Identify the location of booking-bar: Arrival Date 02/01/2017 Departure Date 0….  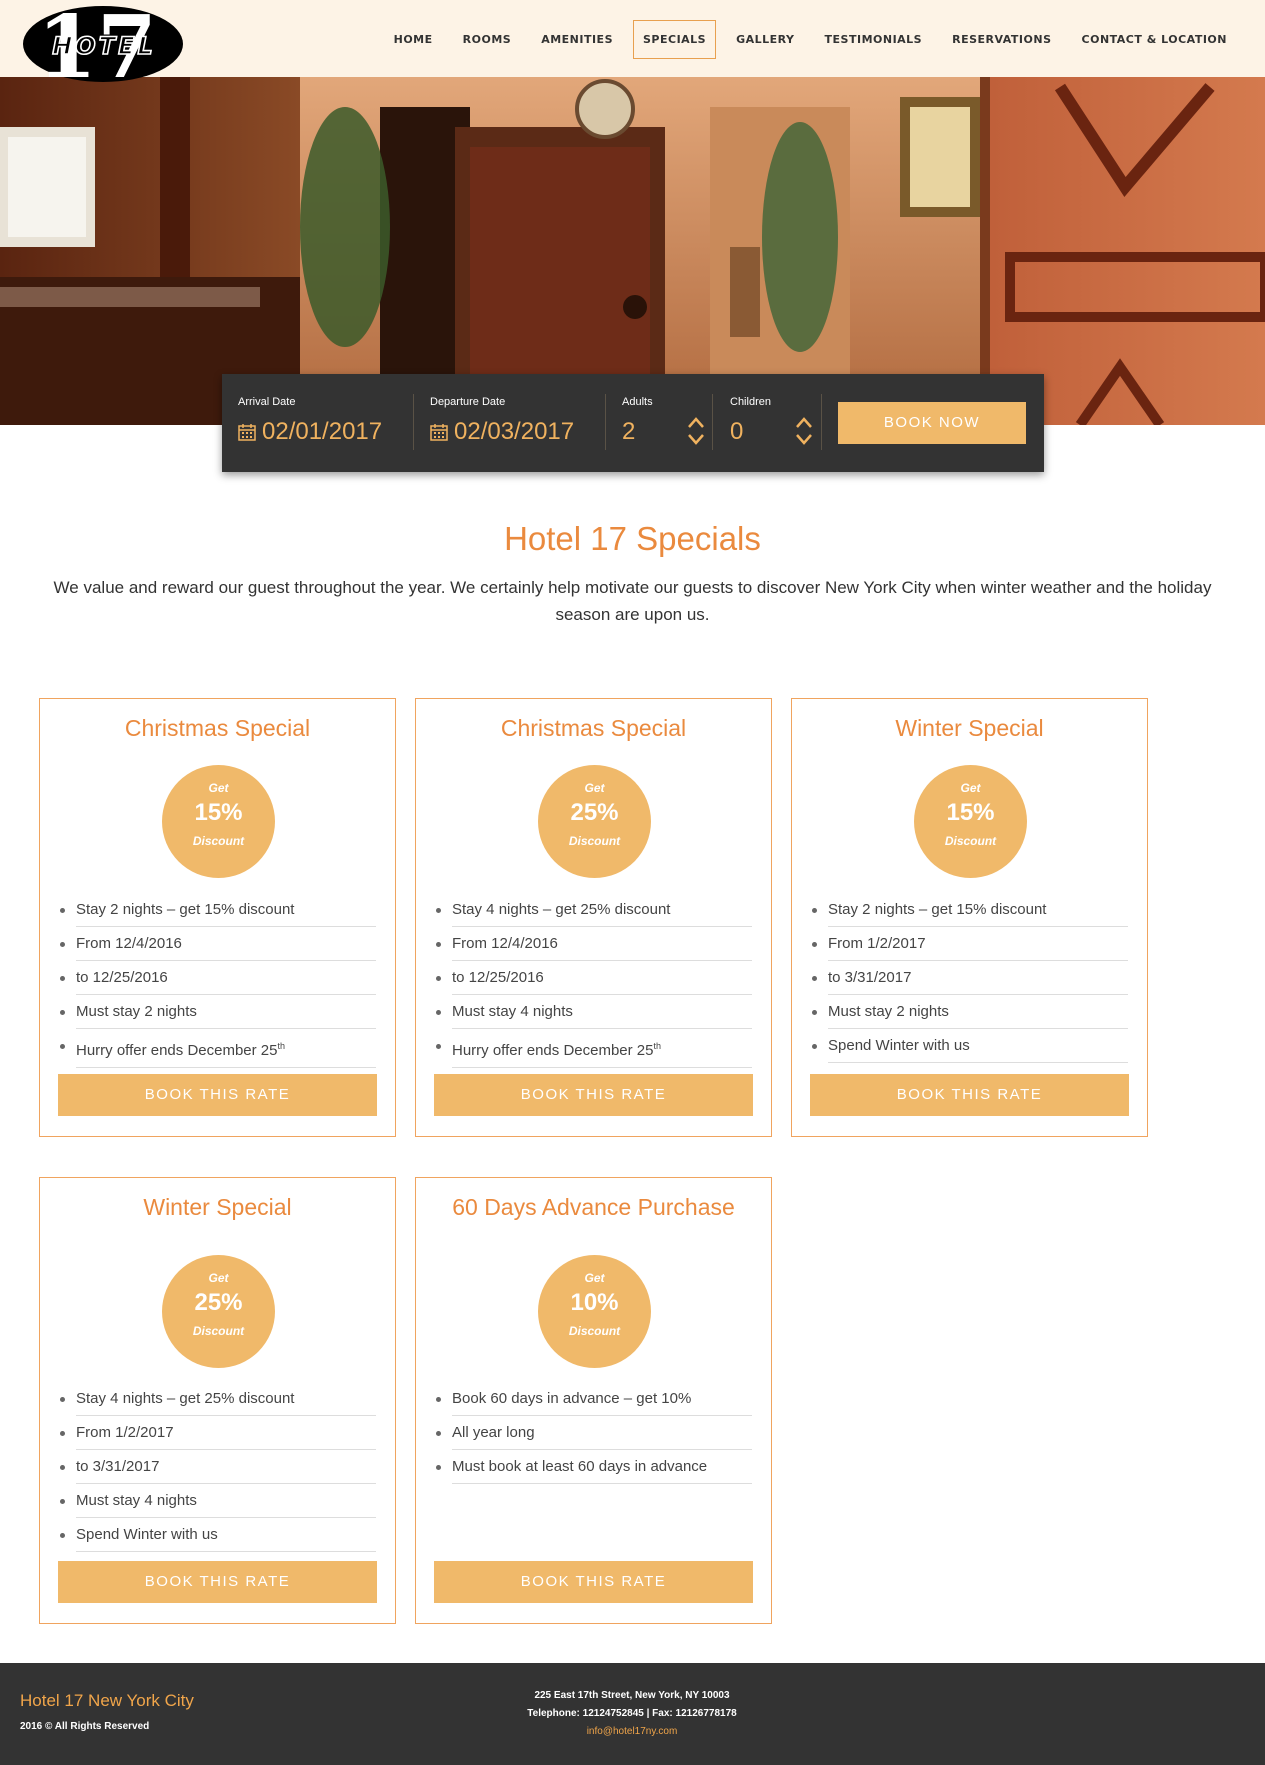
(633, 423).